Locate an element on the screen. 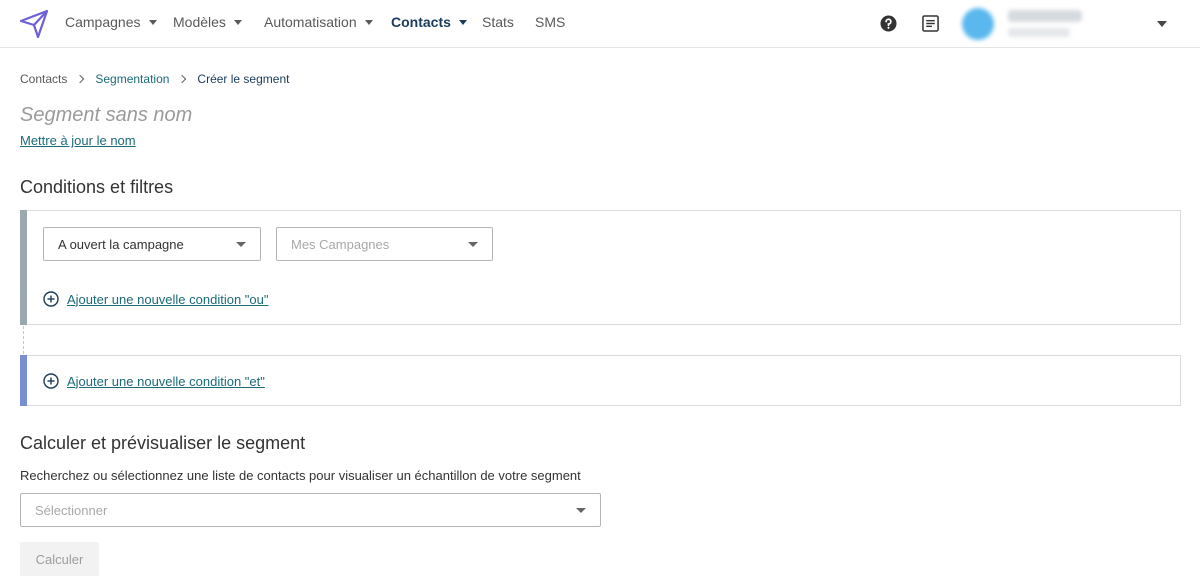 This screenshot has width=1200, height=584. add-and-condition: Ajouter une nouvelle condition "et" is located at coordinates (154, 381).